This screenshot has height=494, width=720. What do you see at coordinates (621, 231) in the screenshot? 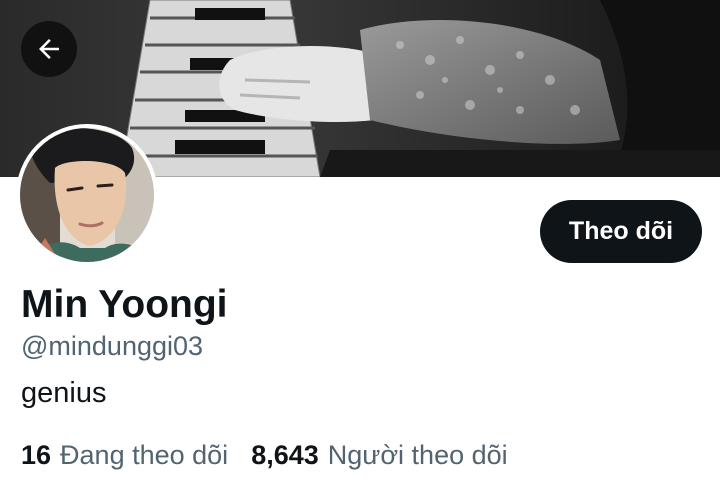
I see `follow-button: Theo dõi` at bounding box center [621, 231].